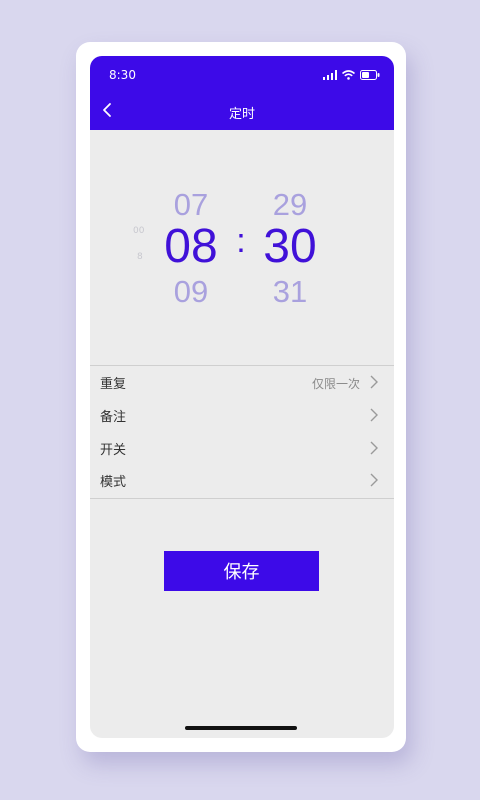 This screenshot has width=480, height=800. I want to click on minute-selected: 30, so click(290, 246).